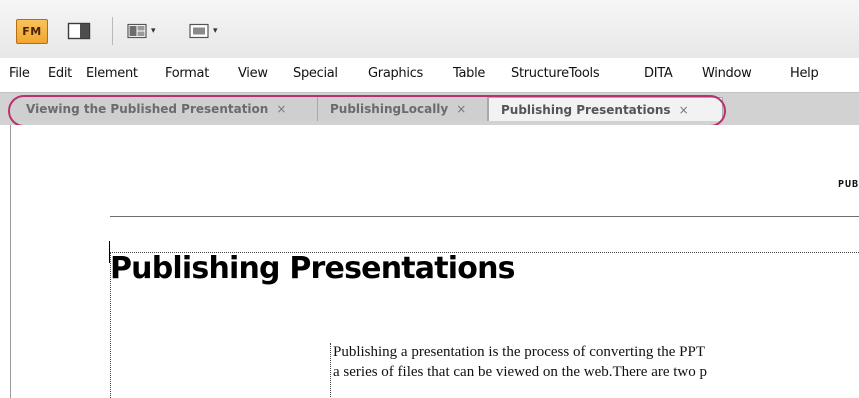 Image resolution: width=859 pixels, height=398 pixels. What do you see at coordinates (429, 29) in the screenshot?
I see `toolbar: FM ▾ ▾` at bounding box center [429, 29].